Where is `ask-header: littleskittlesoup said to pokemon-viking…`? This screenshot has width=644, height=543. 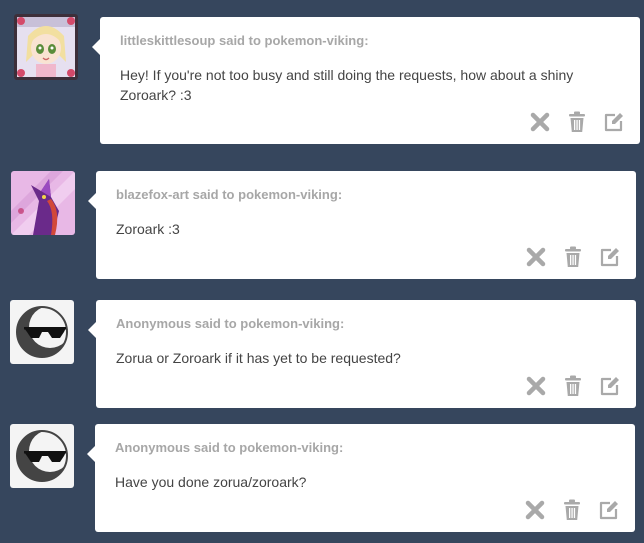
ask-header: littleskittlesoup said to pokemon-viking… is located at coordinates (244, 40).